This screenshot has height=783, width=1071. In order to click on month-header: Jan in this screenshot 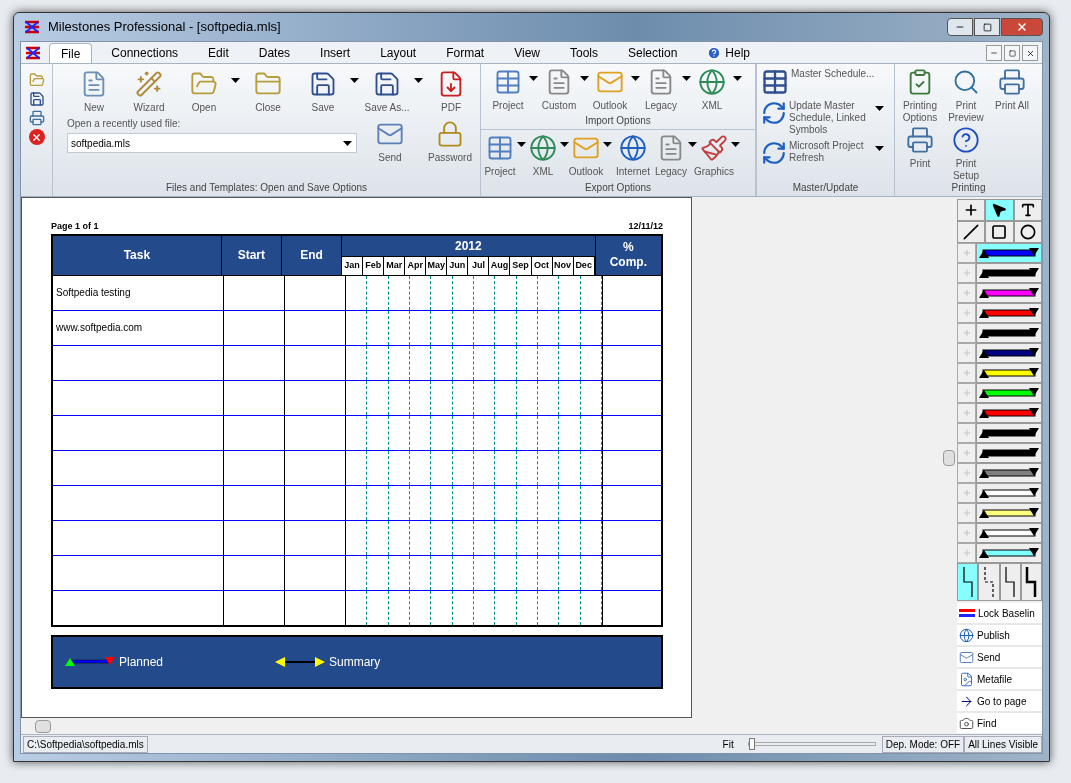, I will do `click(353, 265)`.